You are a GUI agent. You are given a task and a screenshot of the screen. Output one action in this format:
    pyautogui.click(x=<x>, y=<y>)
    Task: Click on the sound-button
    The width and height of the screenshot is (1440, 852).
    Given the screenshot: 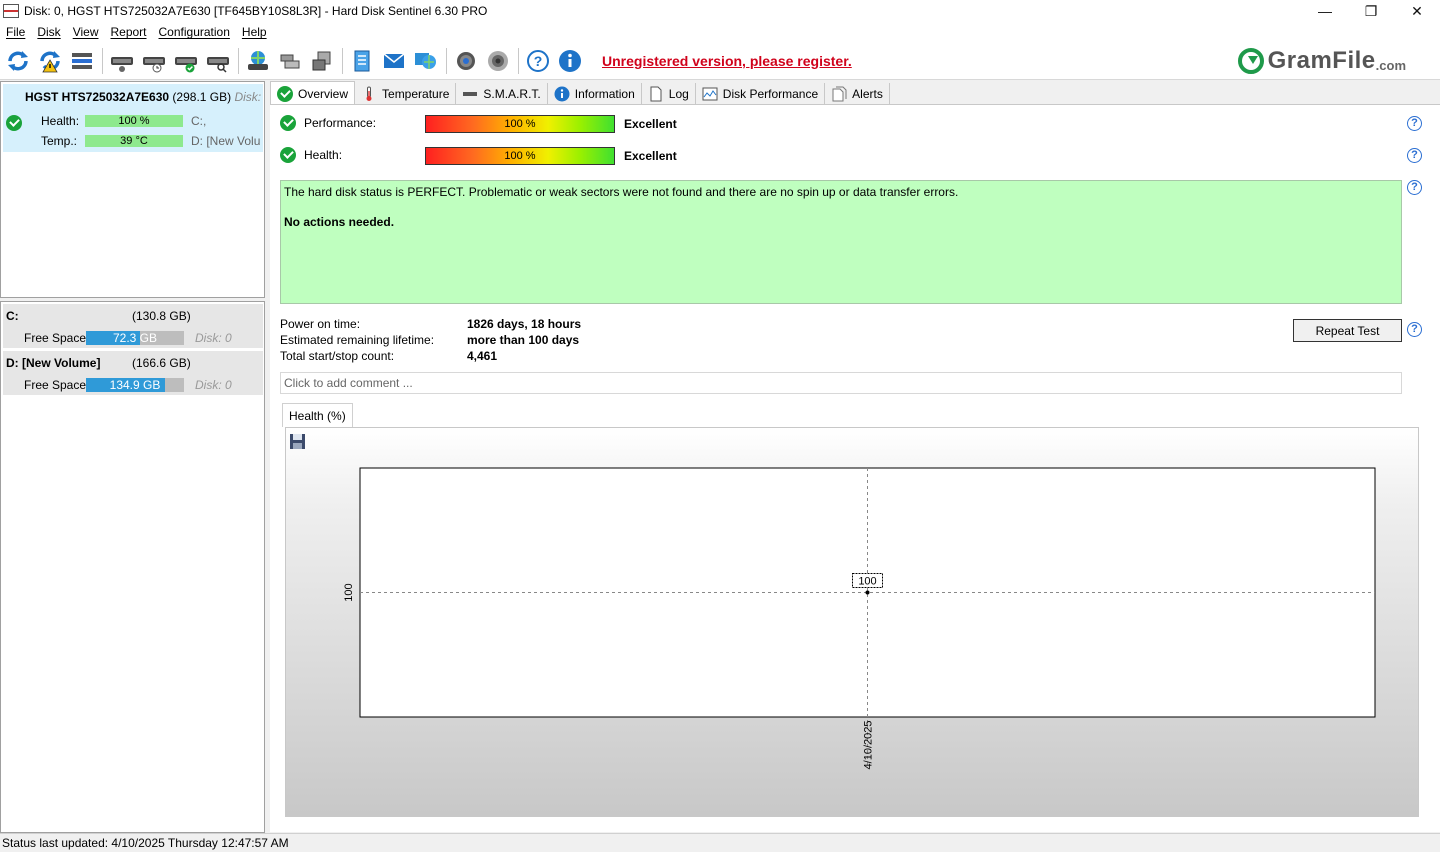 What is the action you would take?
    pyautogui.click(x=498, y=61)
    